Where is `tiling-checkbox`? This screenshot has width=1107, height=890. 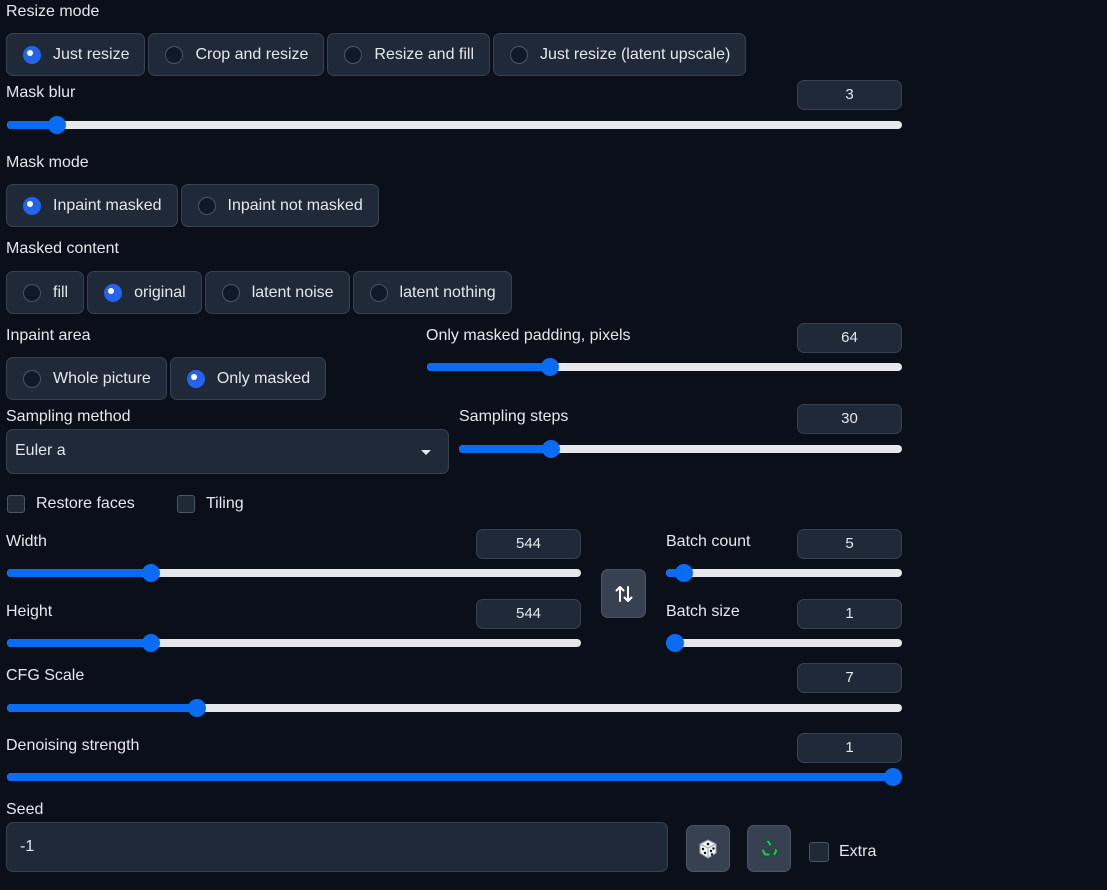 tiling-checkbox is located at coordinates (186, 504).